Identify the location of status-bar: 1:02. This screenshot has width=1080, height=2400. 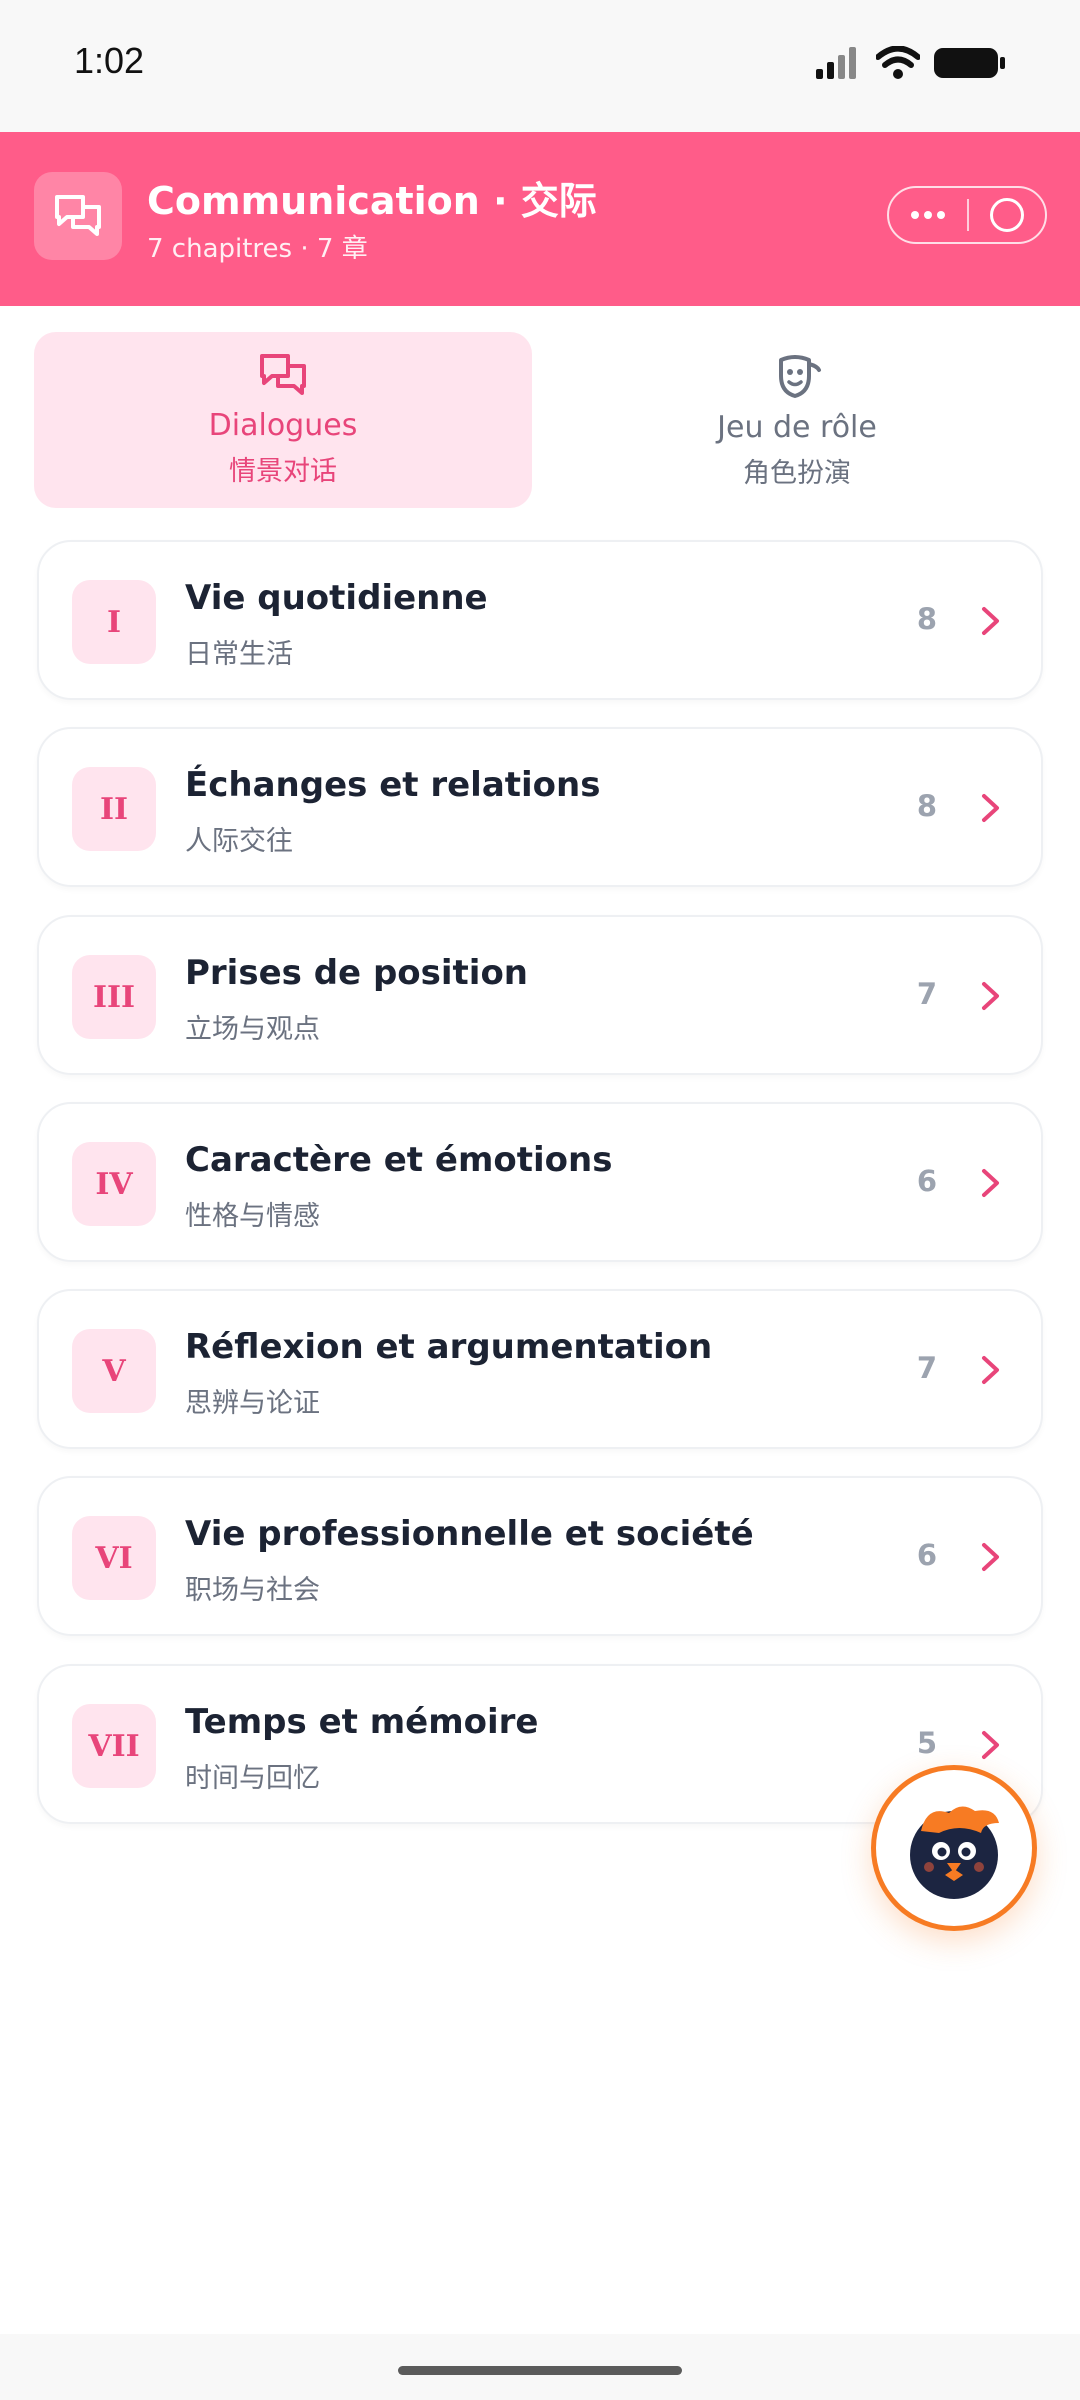
(540, 66).